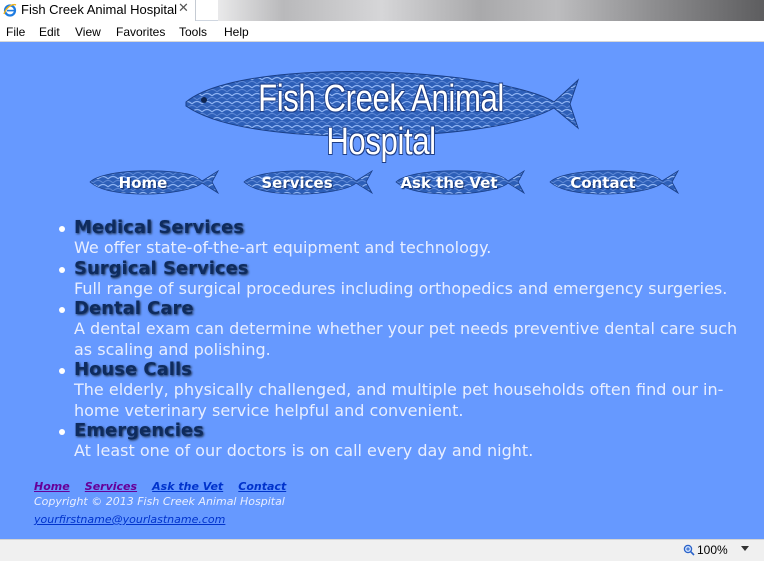  I want to click on footer-link-contact: Contact, so click(262, 486).